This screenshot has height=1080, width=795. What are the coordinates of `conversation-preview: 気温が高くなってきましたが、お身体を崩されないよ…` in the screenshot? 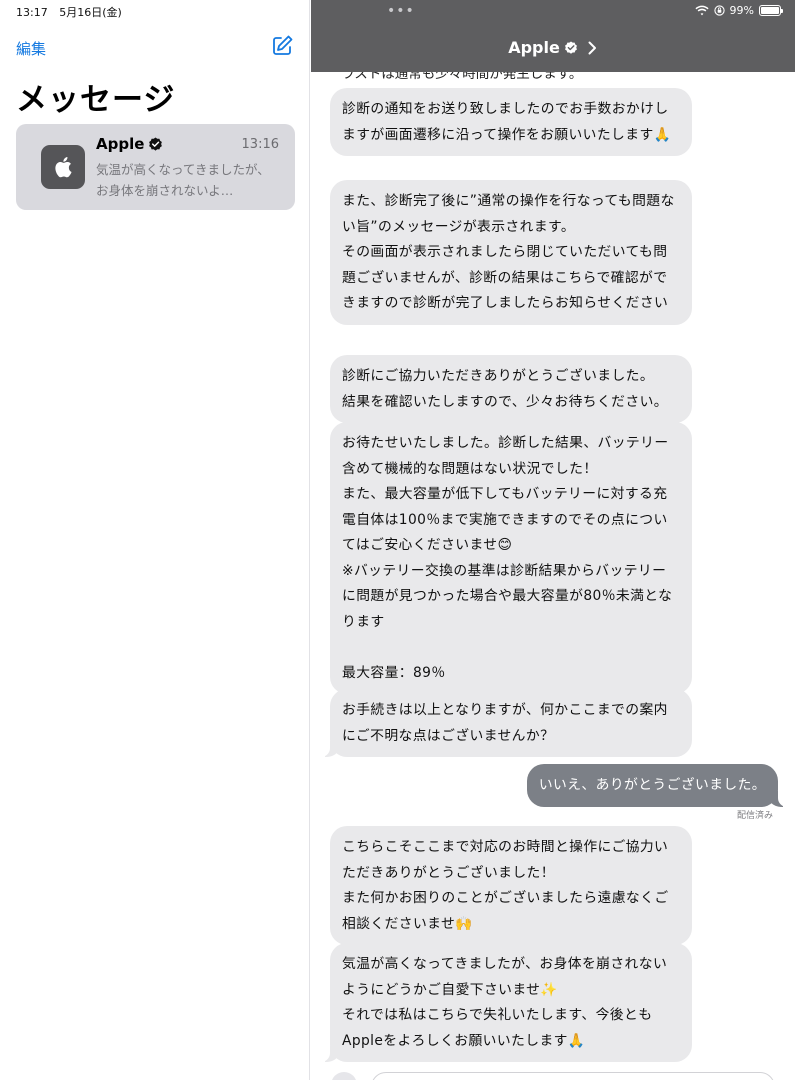 It's located at (183, 180).